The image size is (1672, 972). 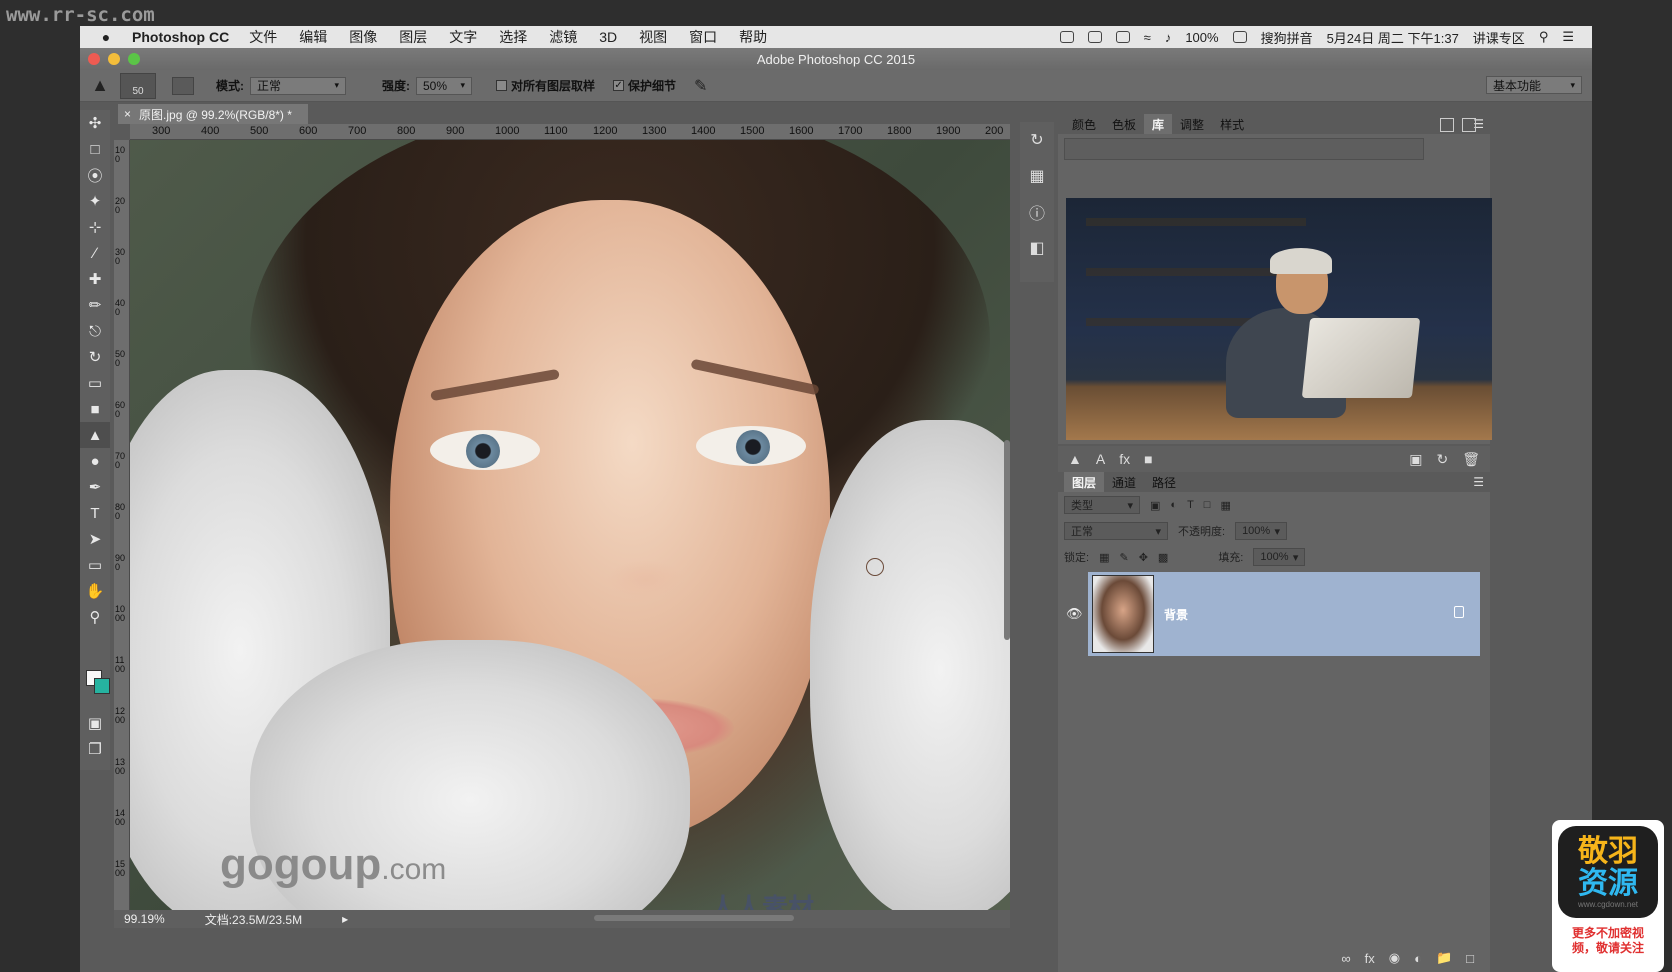 What do you see at coordinates (1279, 557) in the screenshot?
I see `fill-input: 100% ▾` at bounding box center [1279, 557].